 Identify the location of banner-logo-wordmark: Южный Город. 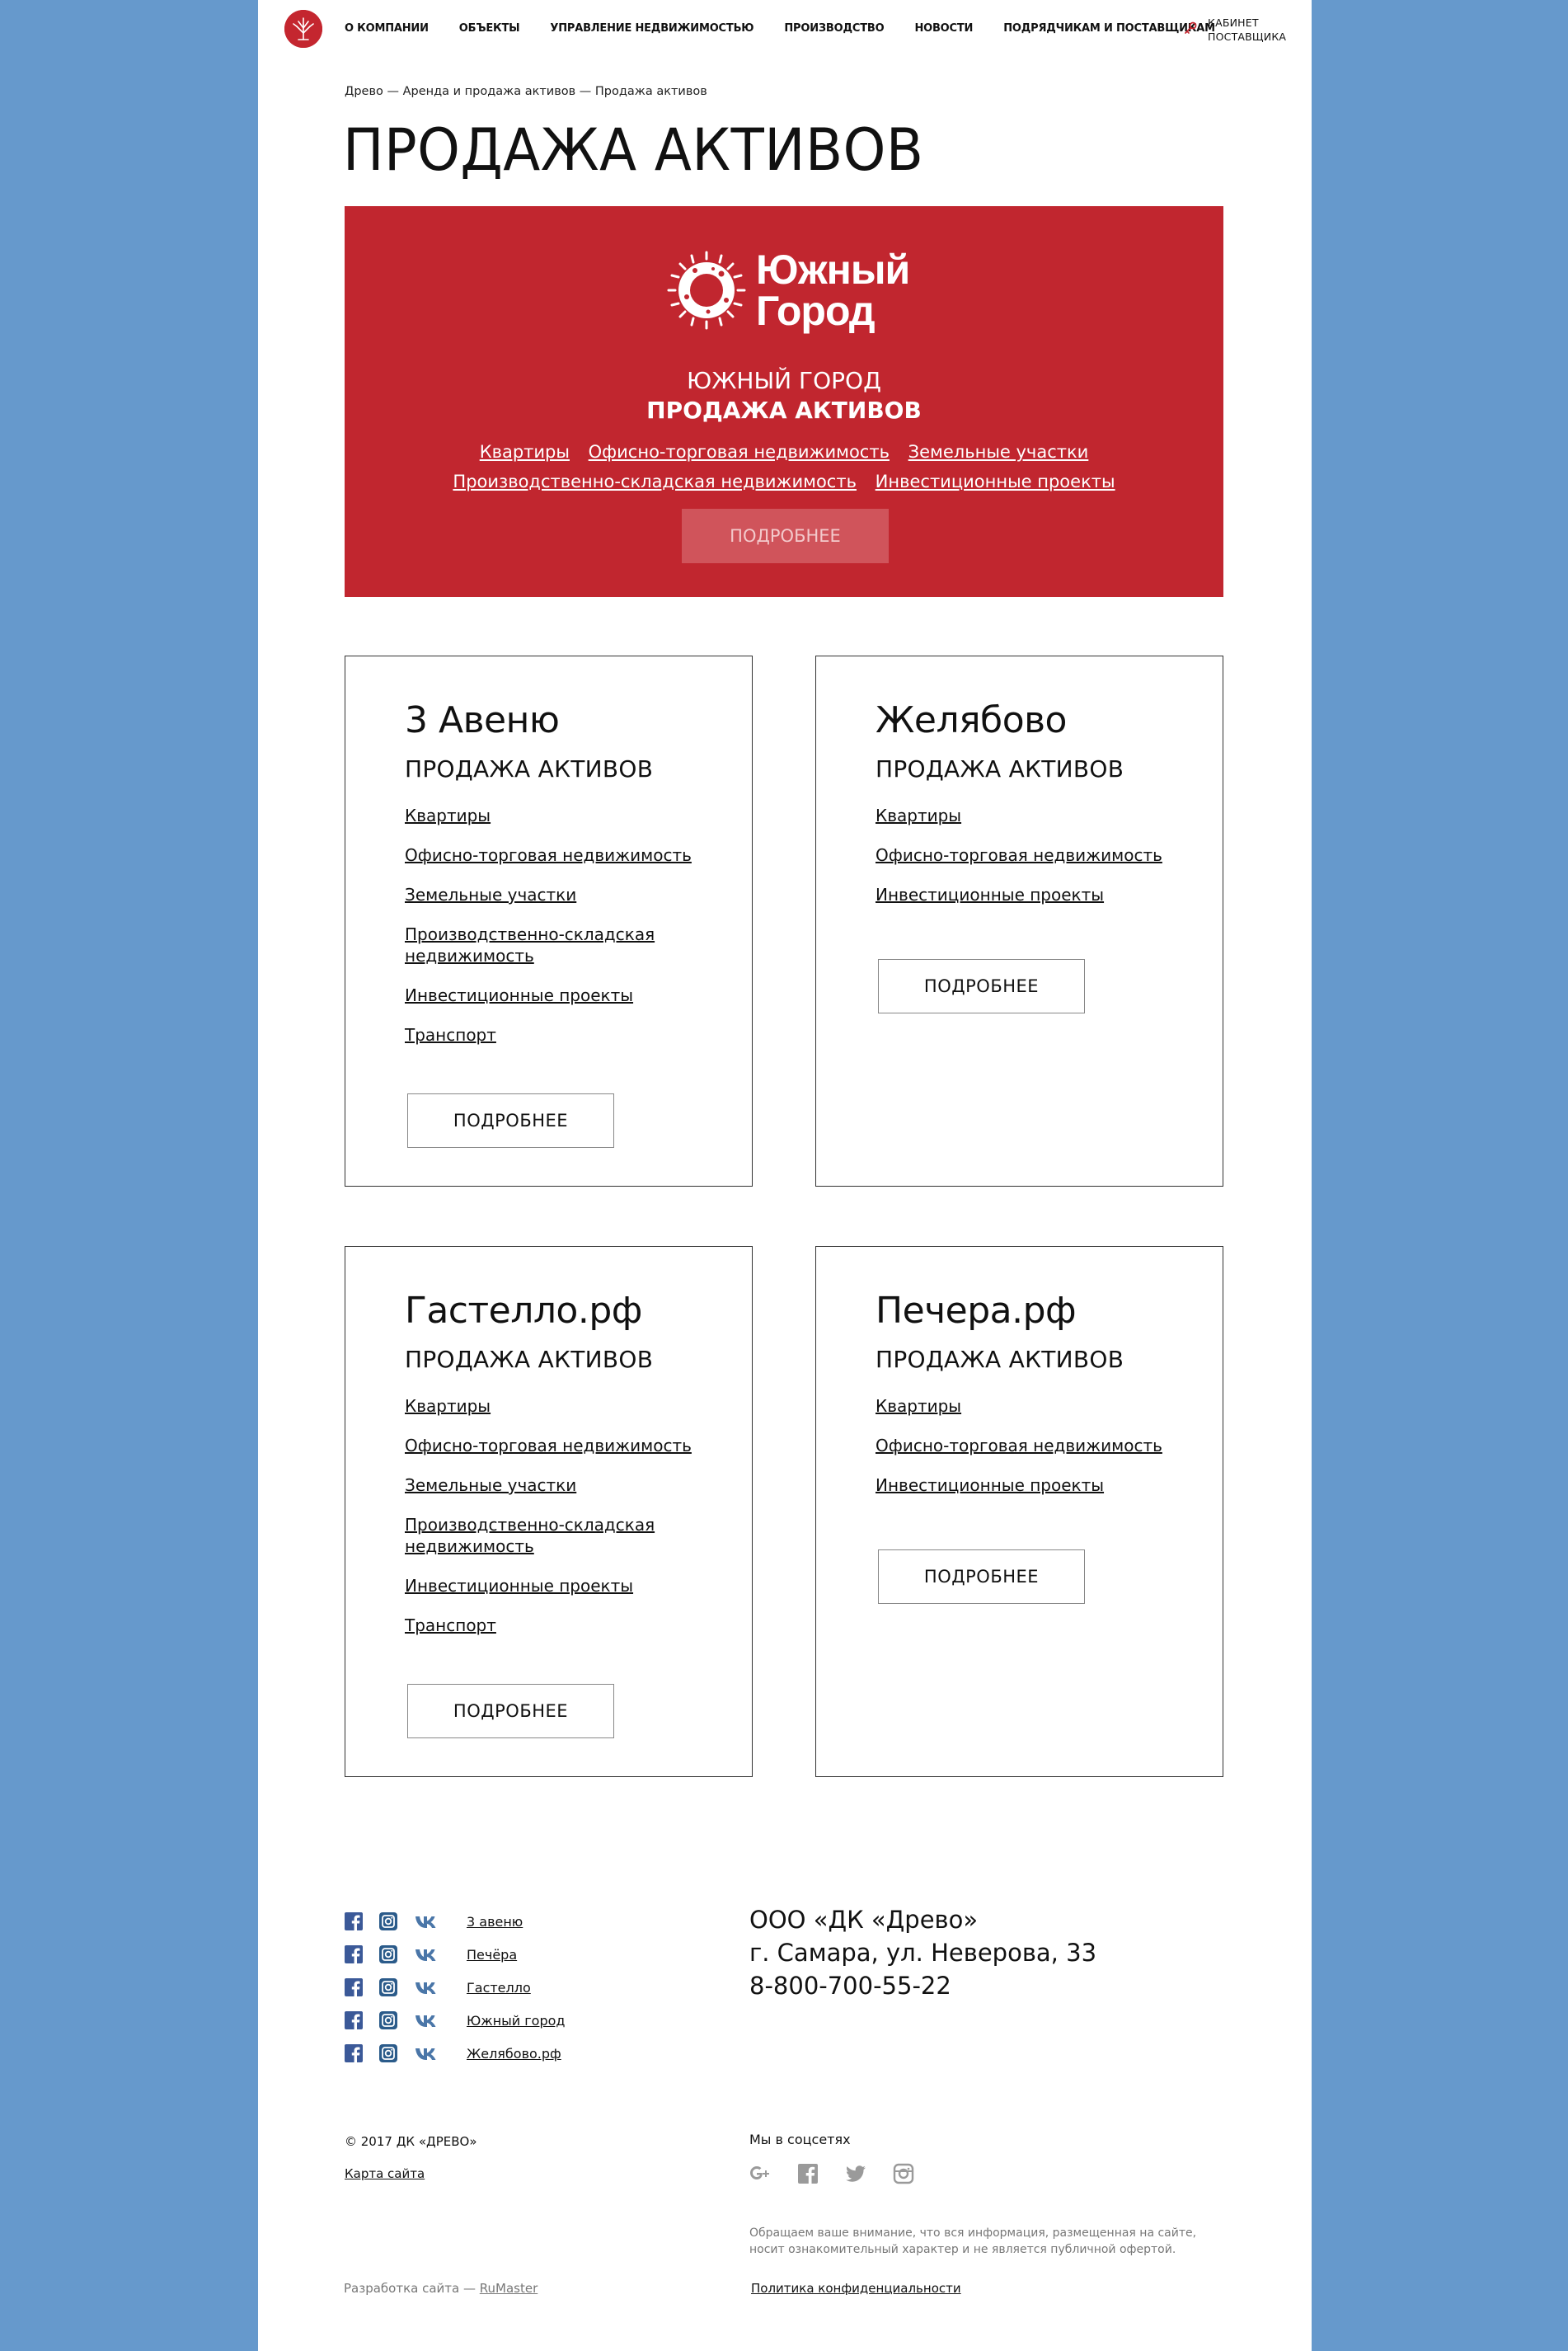
(833, 290).